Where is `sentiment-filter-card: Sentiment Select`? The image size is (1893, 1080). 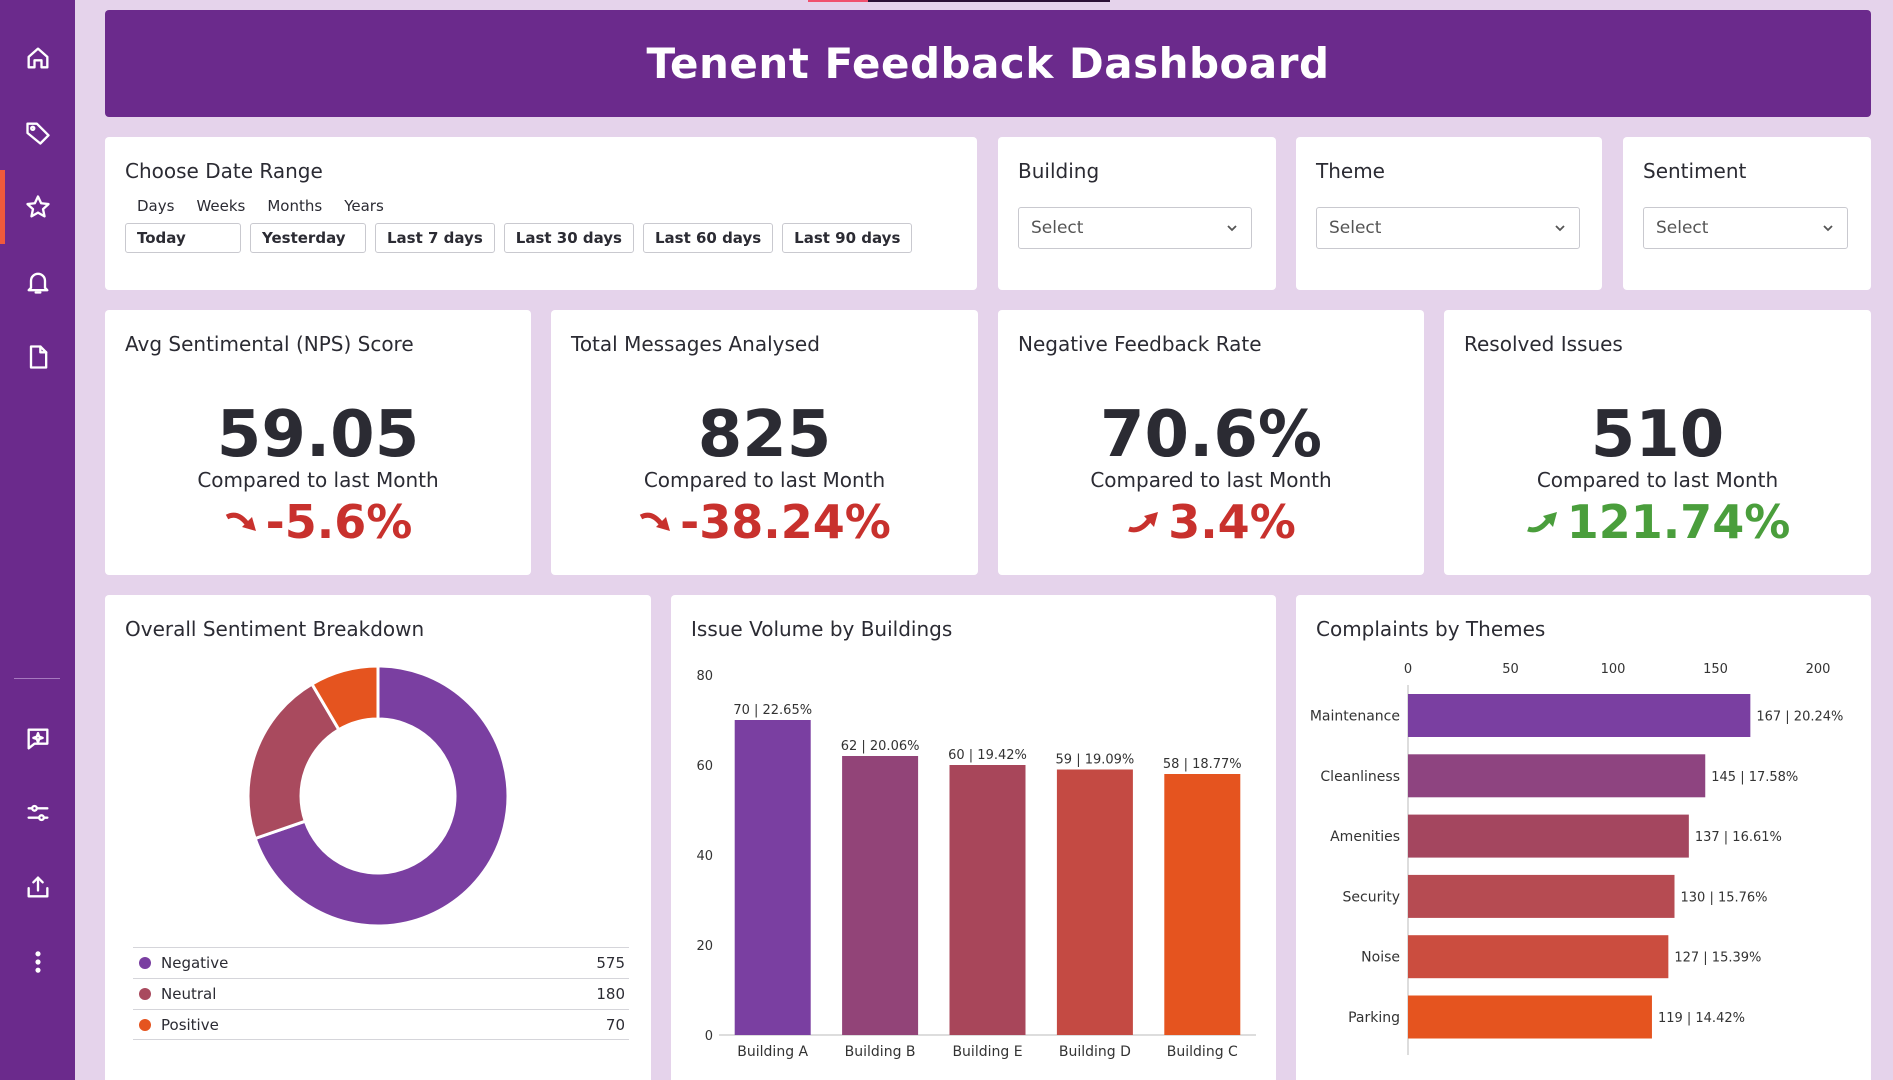 sentiment-filter-card: Sentiment Select is located at coordinates (1747, 213).